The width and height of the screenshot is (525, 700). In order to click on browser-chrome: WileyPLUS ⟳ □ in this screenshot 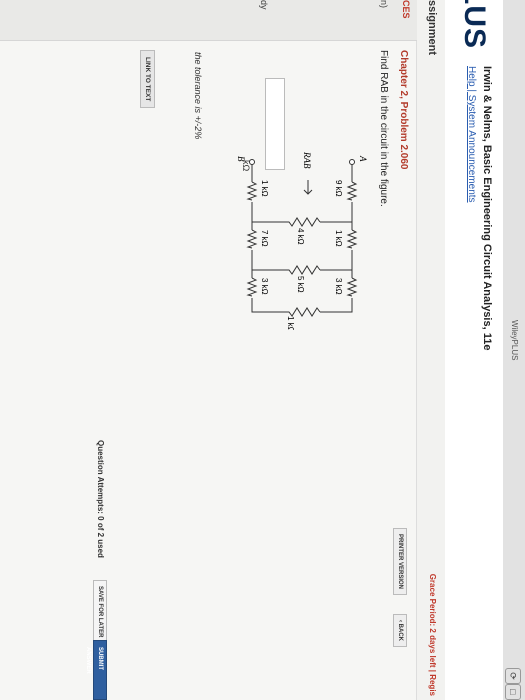, I will do `click(513, 350)`.